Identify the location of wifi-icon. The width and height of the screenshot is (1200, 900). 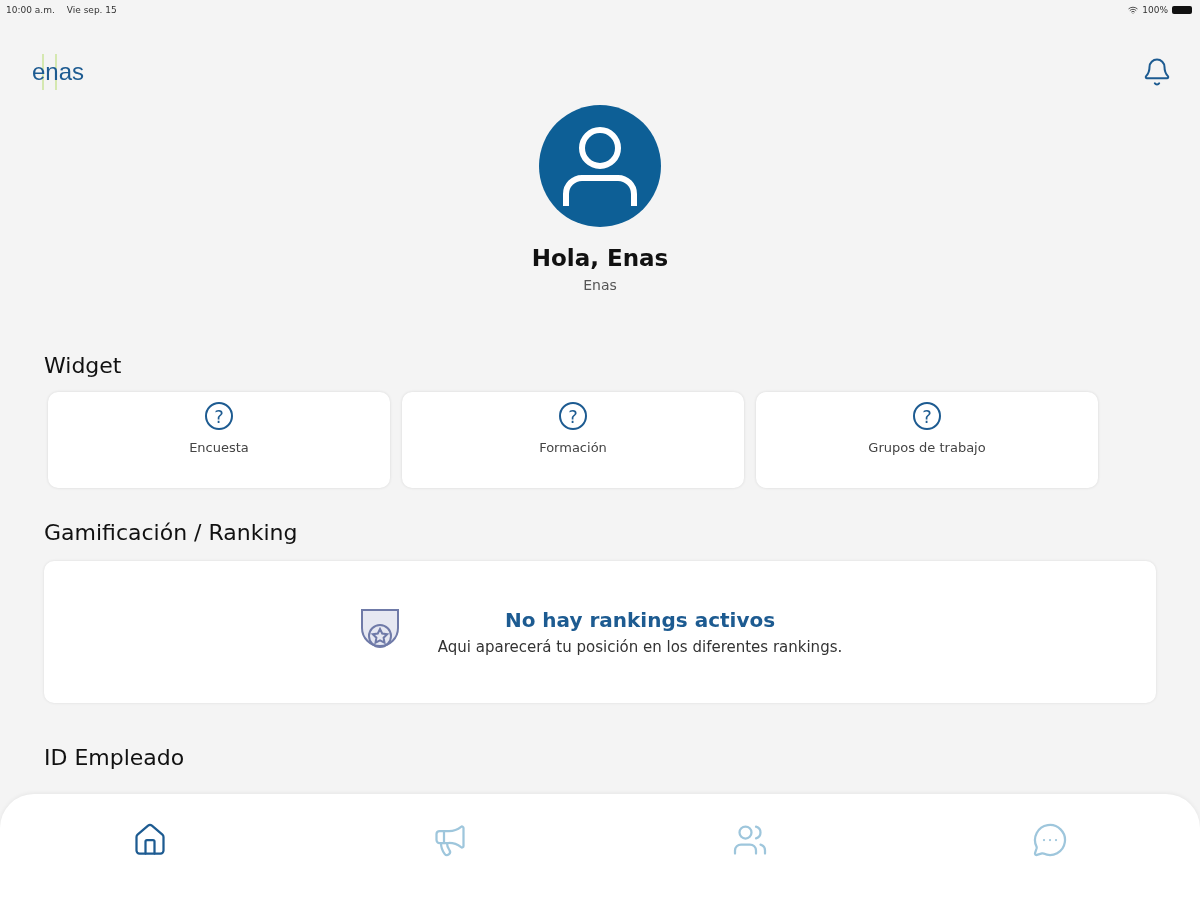
(1133, 10).